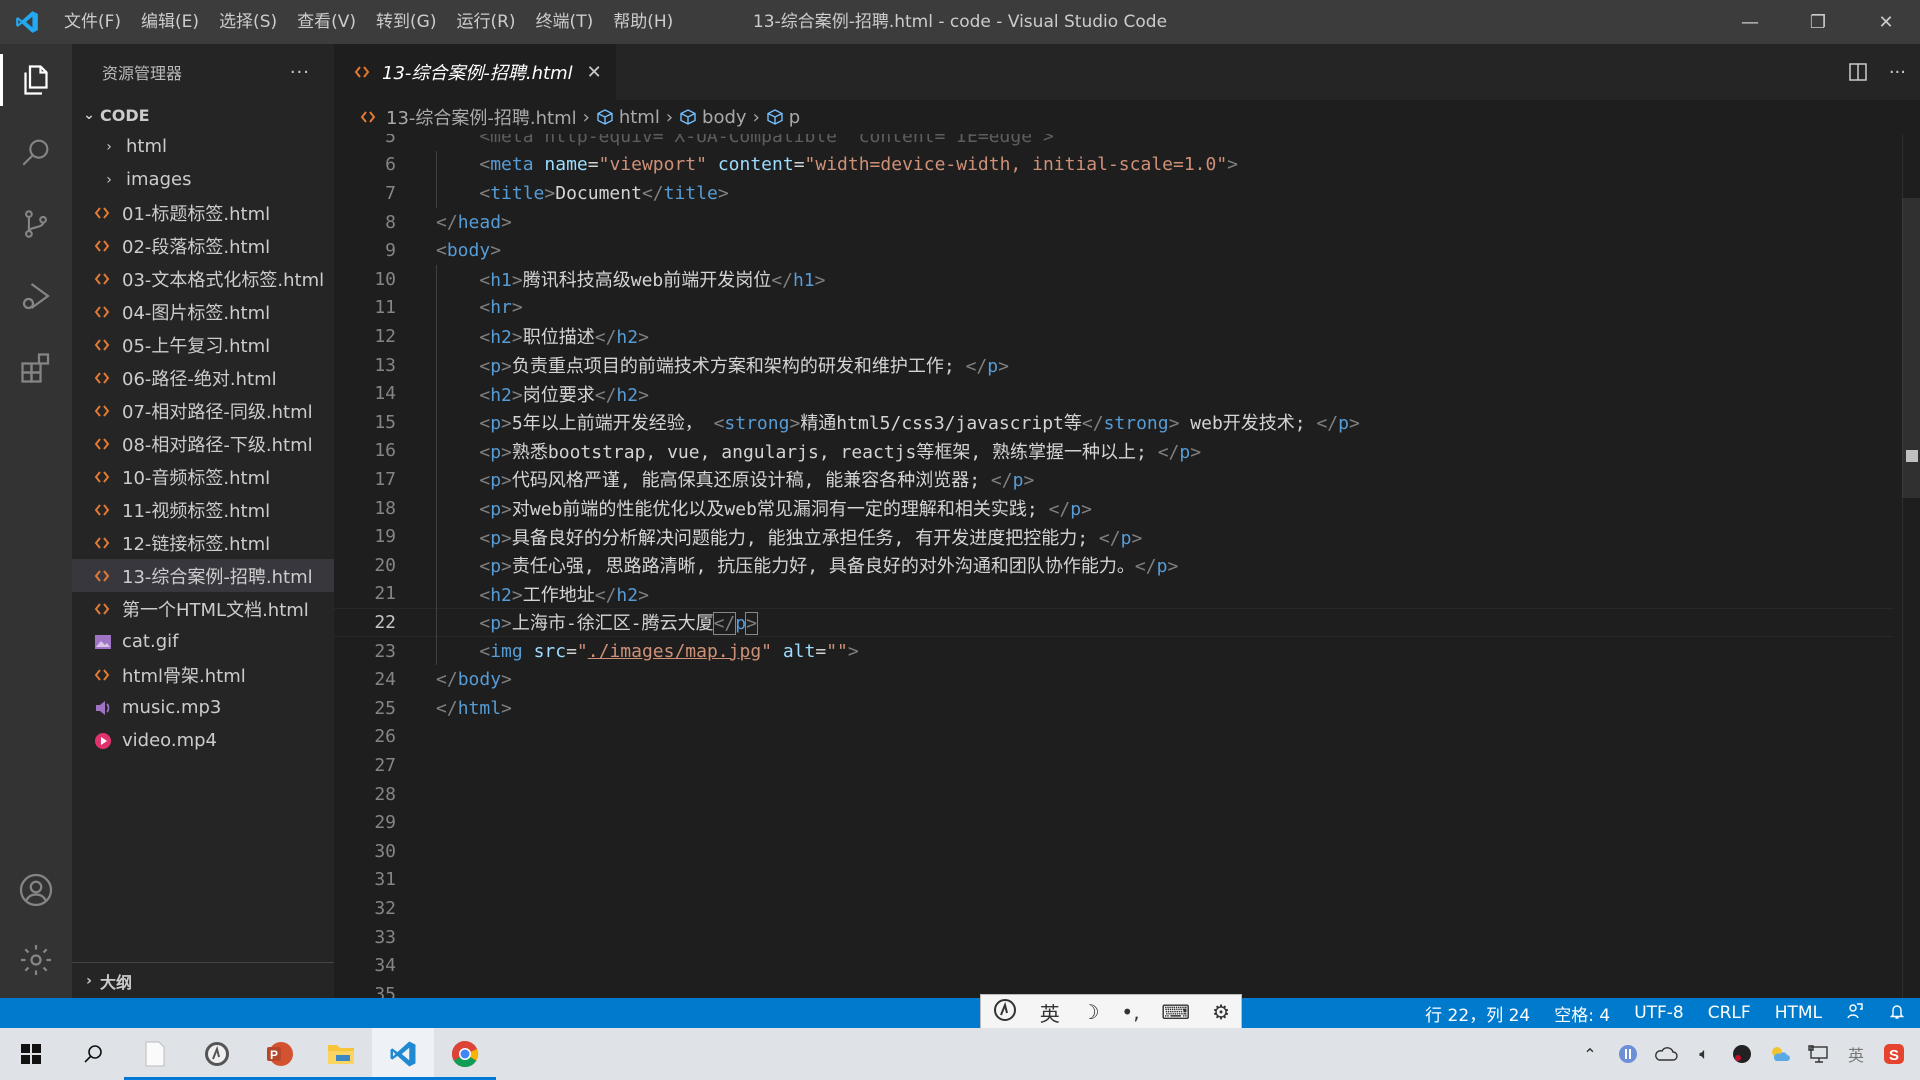  What do you see at coordinates (713, 117) in the screenshot?
I see `breadcrumb-element: body` at bounding box center [713, 117].